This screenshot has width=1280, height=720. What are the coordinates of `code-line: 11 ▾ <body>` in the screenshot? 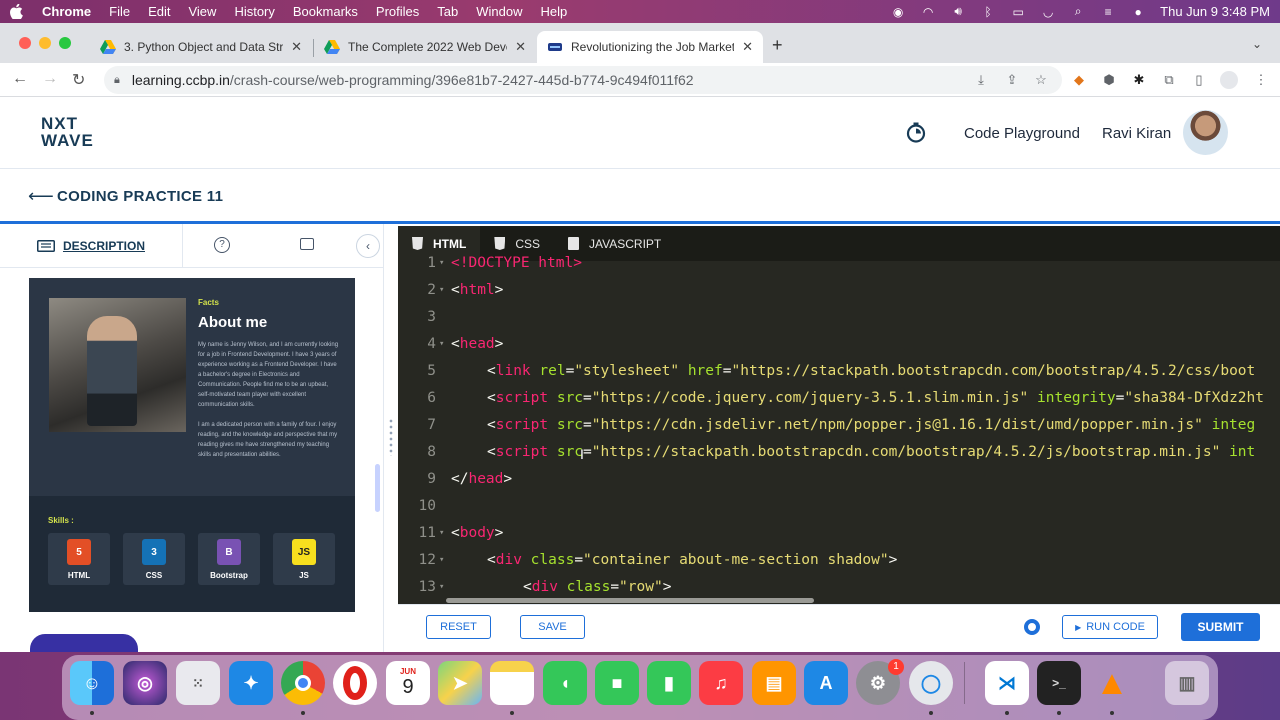 It's located at (839, 533).